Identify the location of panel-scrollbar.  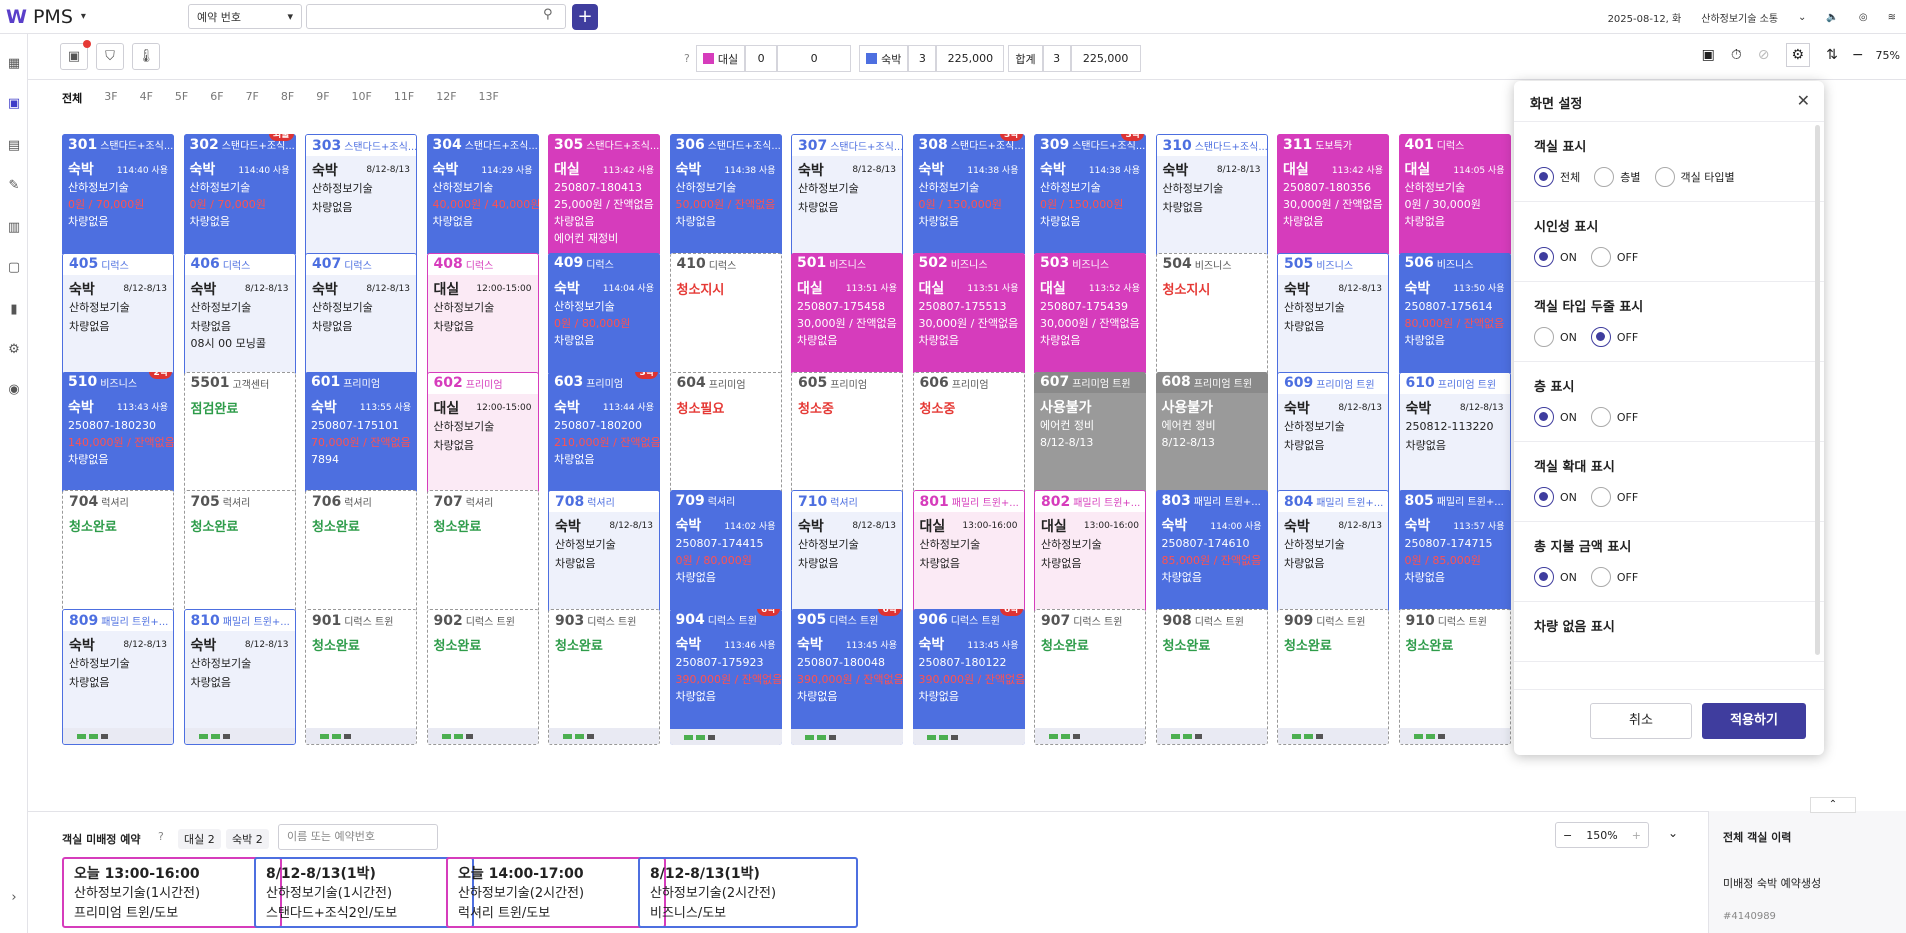
(1817, 390).